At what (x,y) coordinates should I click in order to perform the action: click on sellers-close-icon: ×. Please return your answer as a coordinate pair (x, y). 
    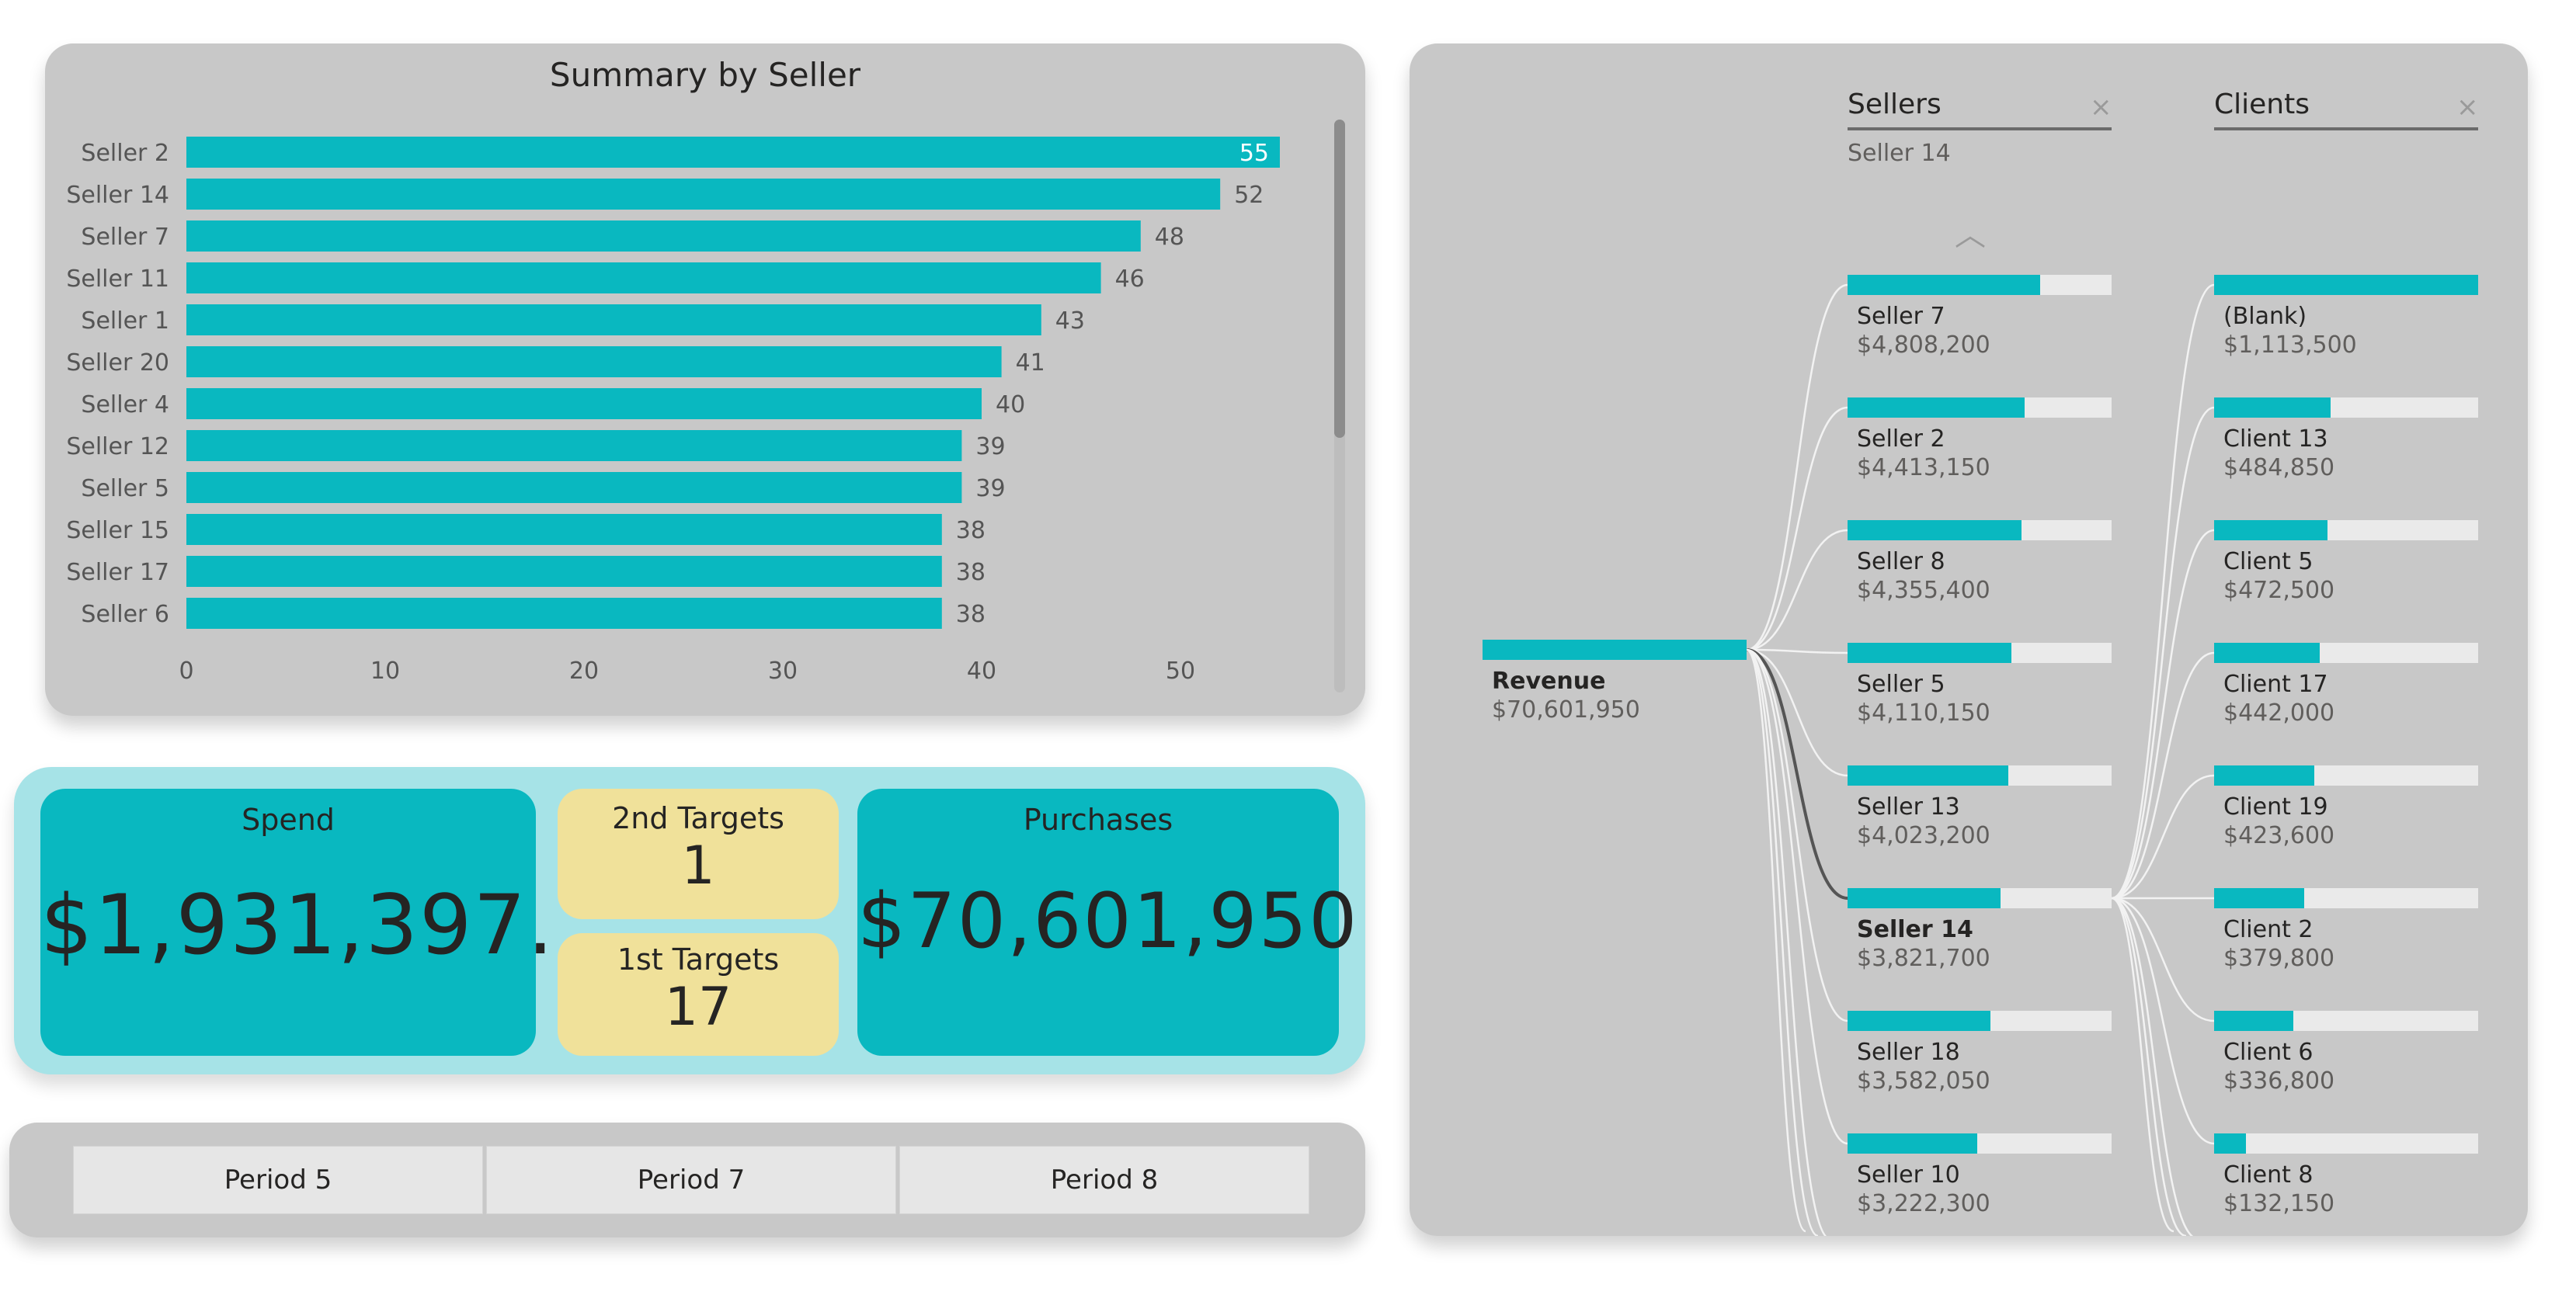
    Looking at the image, I should click on (2101, 107).